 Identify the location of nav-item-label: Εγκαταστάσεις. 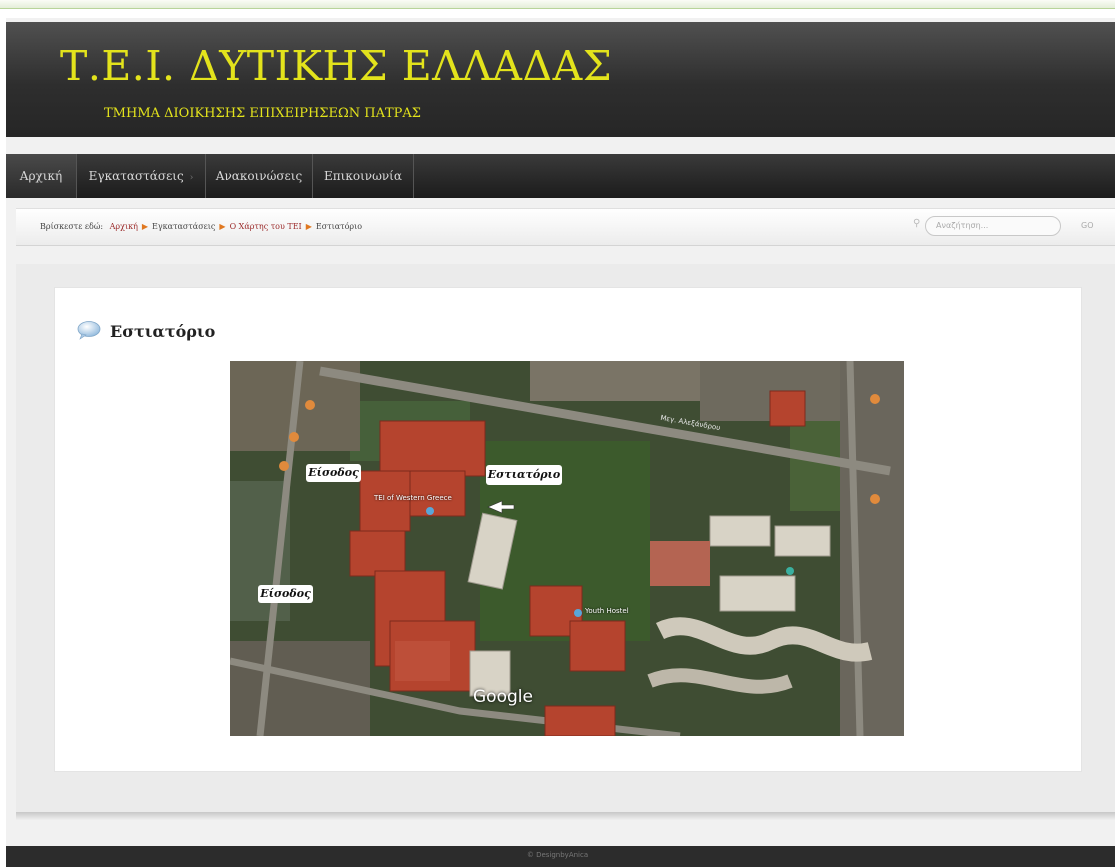
(136, 176).